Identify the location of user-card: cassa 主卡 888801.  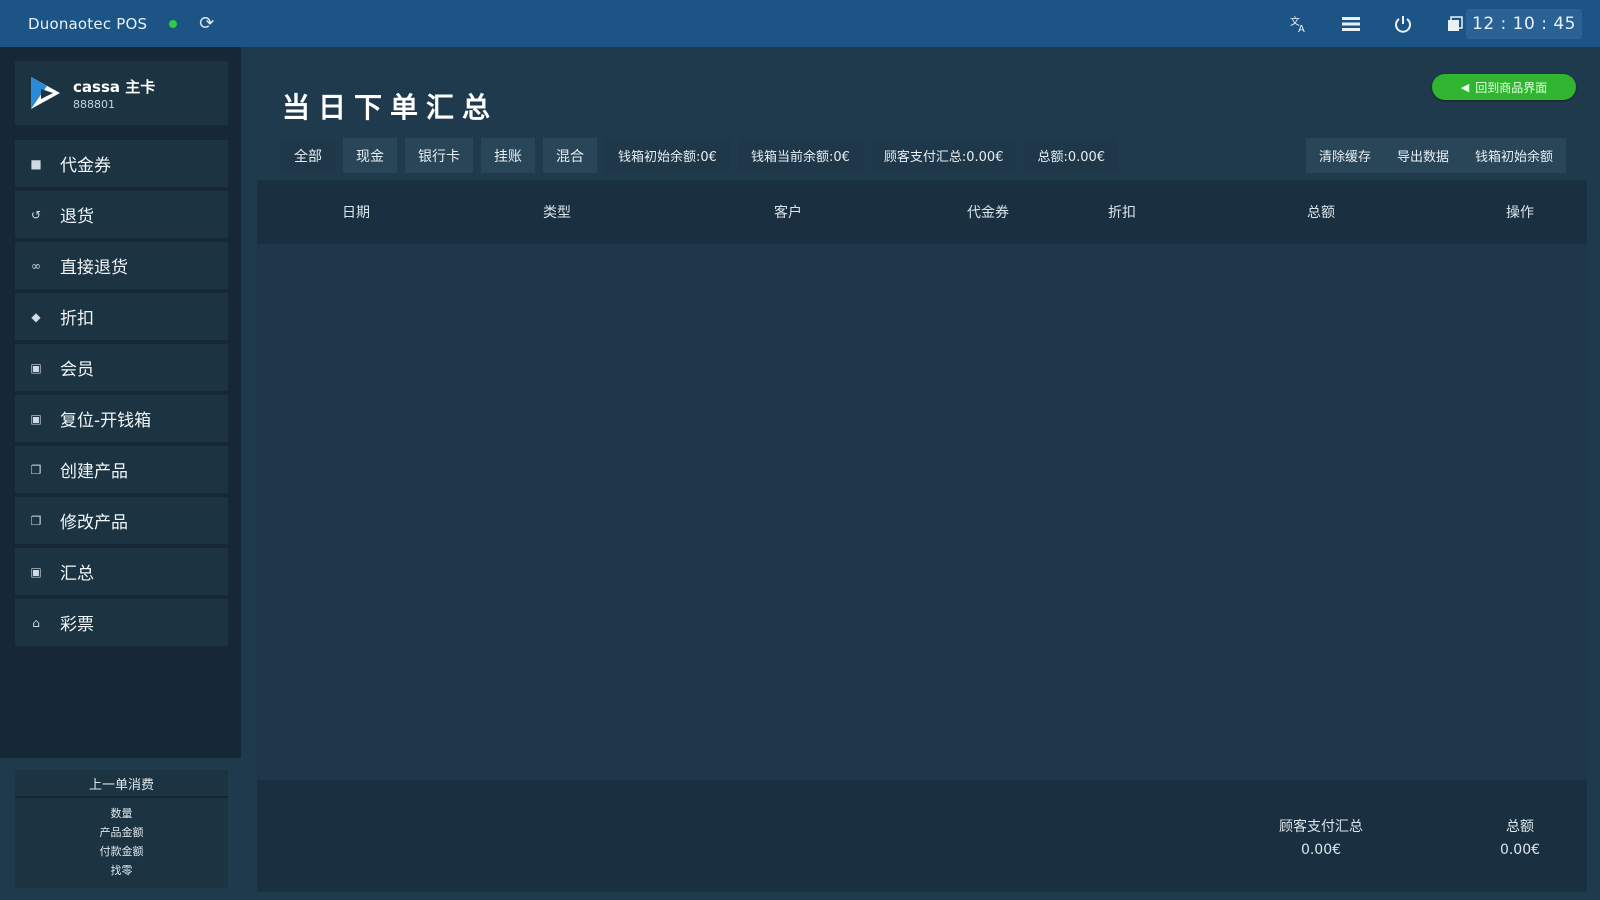
(121, 93).